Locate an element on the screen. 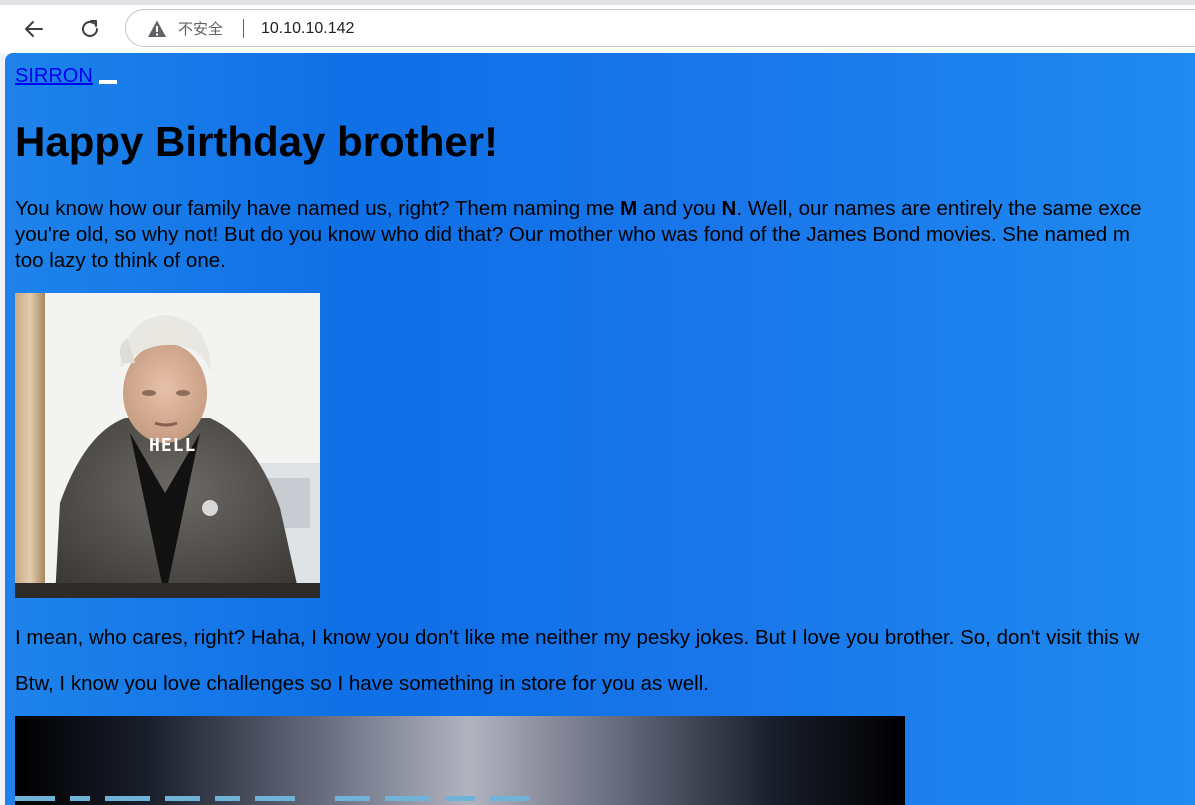  reload-icon is located at coordinates (90, 28).